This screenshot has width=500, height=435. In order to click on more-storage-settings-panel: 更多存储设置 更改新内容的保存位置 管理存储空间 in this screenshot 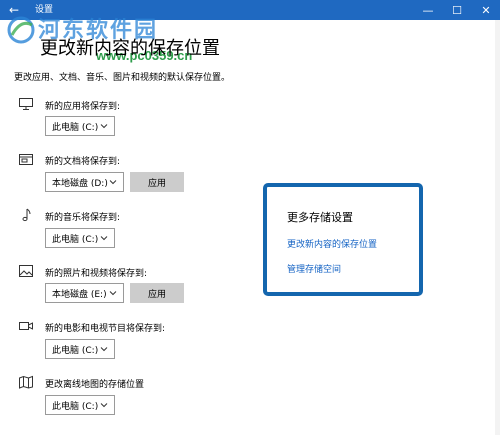, I will do `click(343, 239)`.